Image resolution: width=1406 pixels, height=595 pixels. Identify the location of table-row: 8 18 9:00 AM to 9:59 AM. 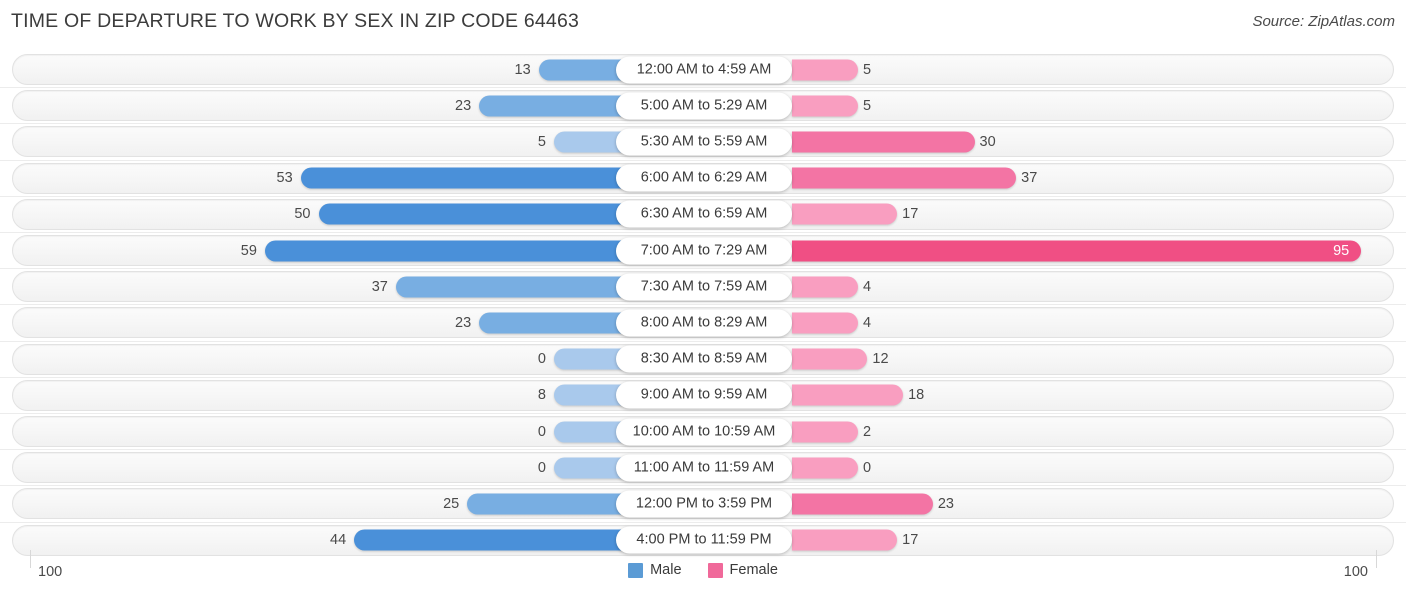
(703, 395).